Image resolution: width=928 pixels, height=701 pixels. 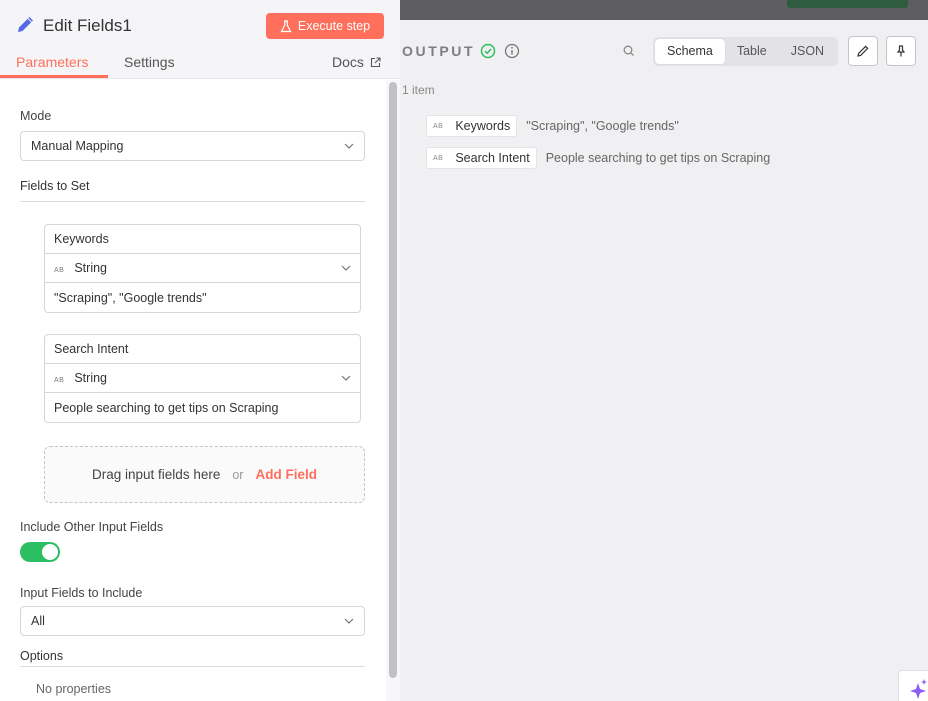 What do you see at coordinates (807, 51) in the screenshot?
I see `tab-json: JSON` at bounding box center [807, 51].